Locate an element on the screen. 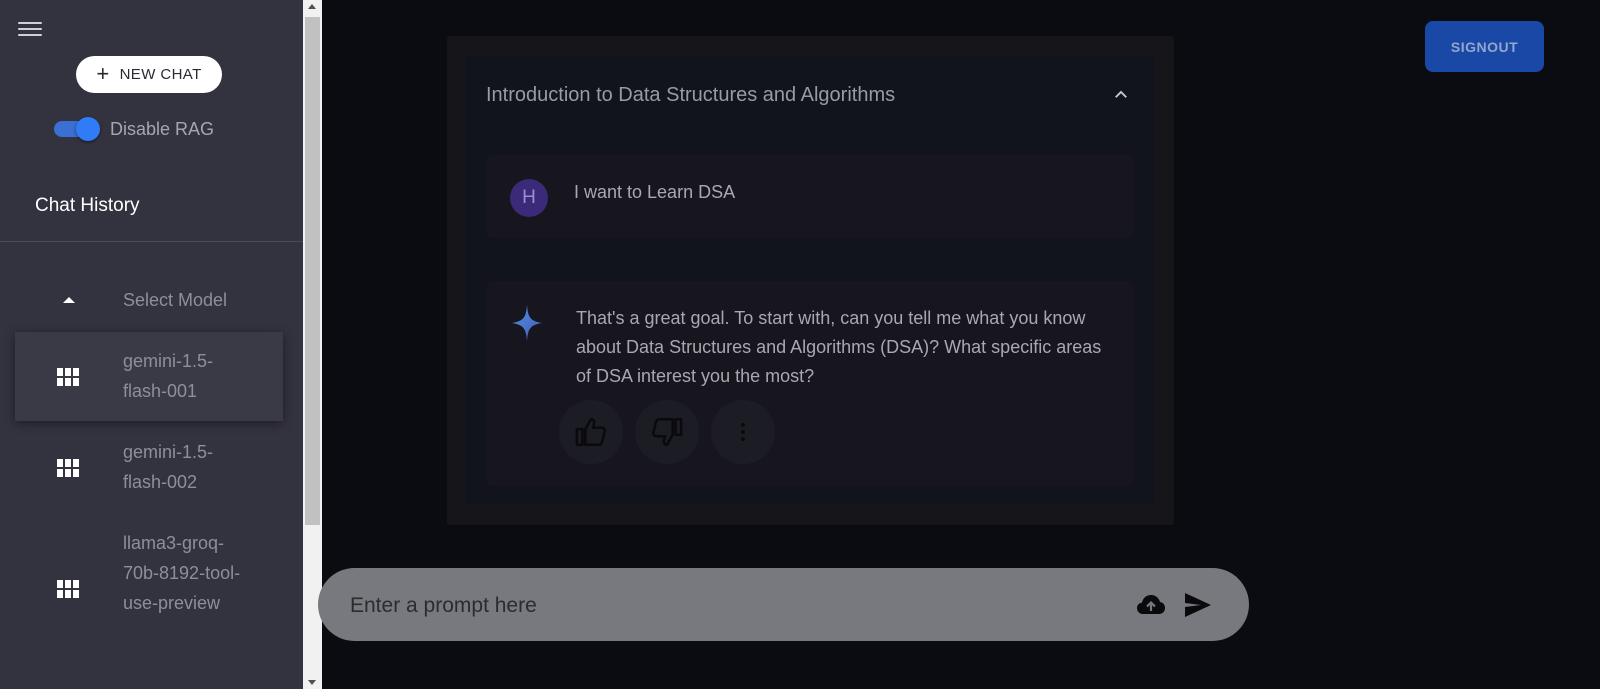 The width and height of the screenshot is (1600, 689). more-vert-icon is located at coordinates (743, 432).